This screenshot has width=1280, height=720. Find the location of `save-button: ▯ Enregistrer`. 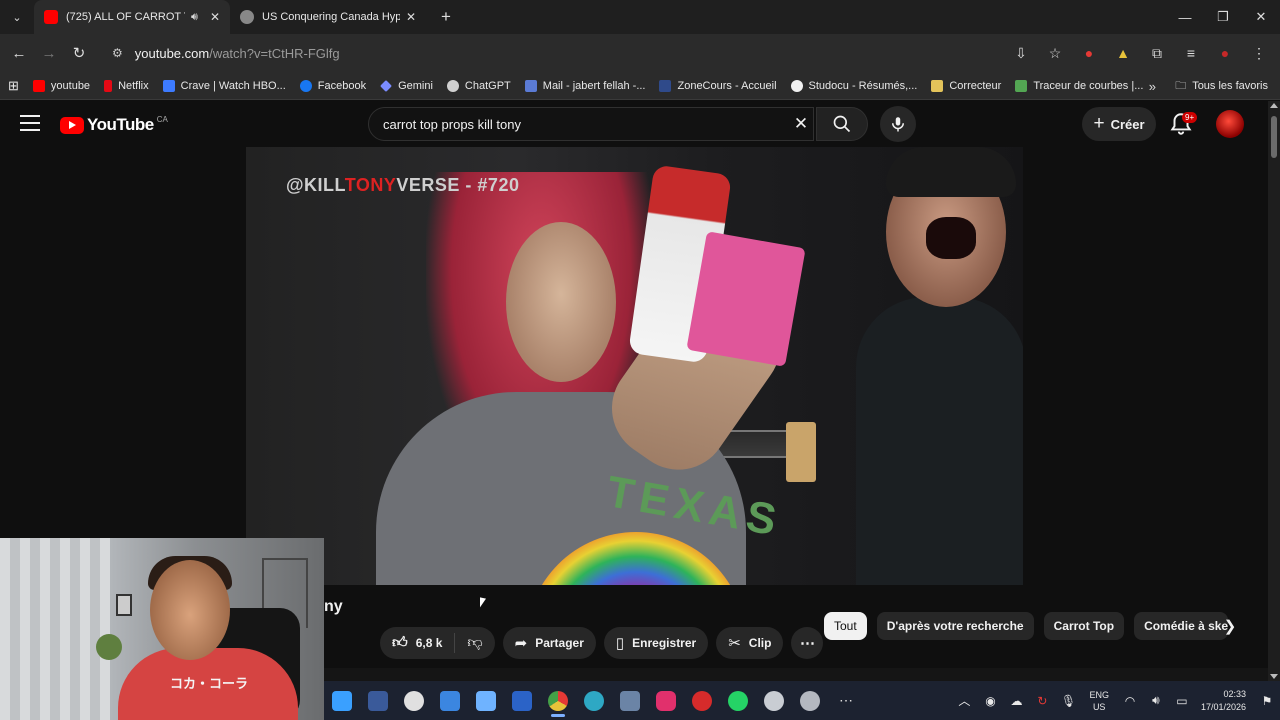

save-button: ▯ Enregistrer is located at coordinates (656, 643).